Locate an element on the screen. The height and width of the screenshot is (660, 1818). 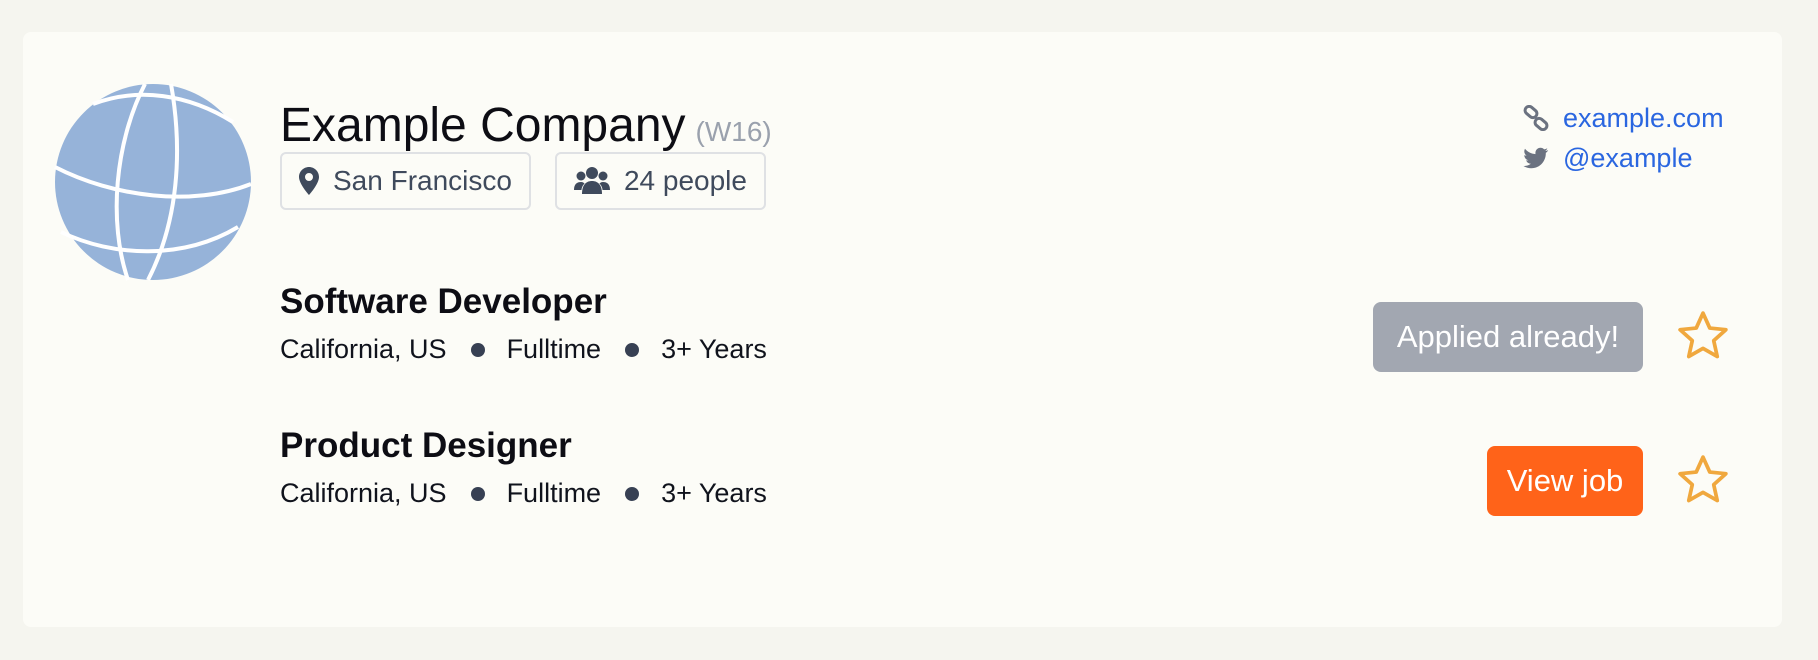
team-size-tag: 24 people is located at coordinates (660, 181).